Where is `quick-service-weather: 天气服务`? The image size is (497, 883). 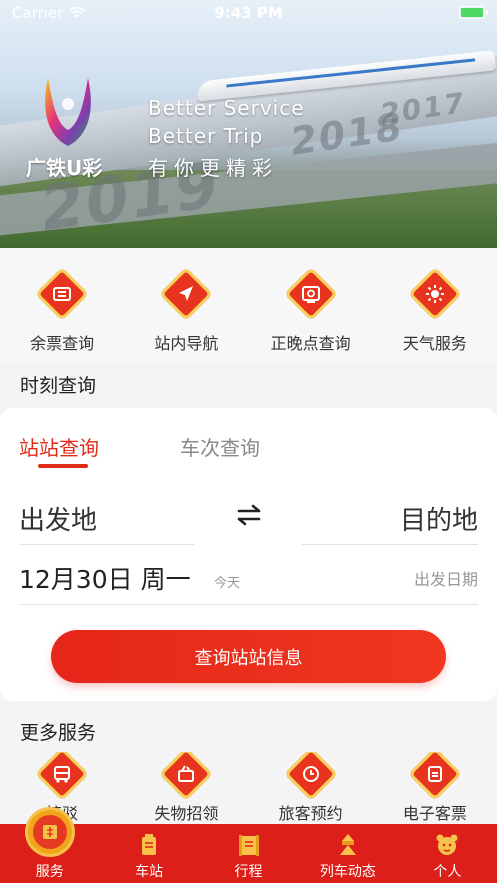
quick-service-weather: 天气服务 is located at coordinates (435, 305).